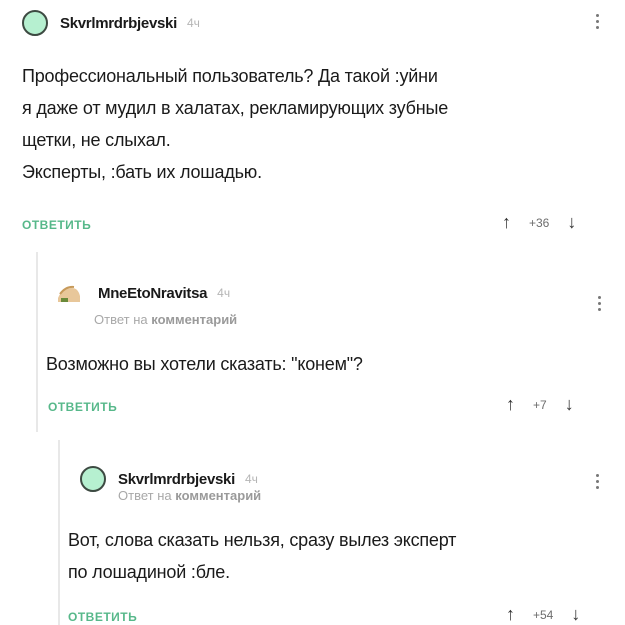 This screenshot has height=625, width=625. I want to click on comment-line: Возможно вы хотели сказать: "конем"?, so click(204, 364).